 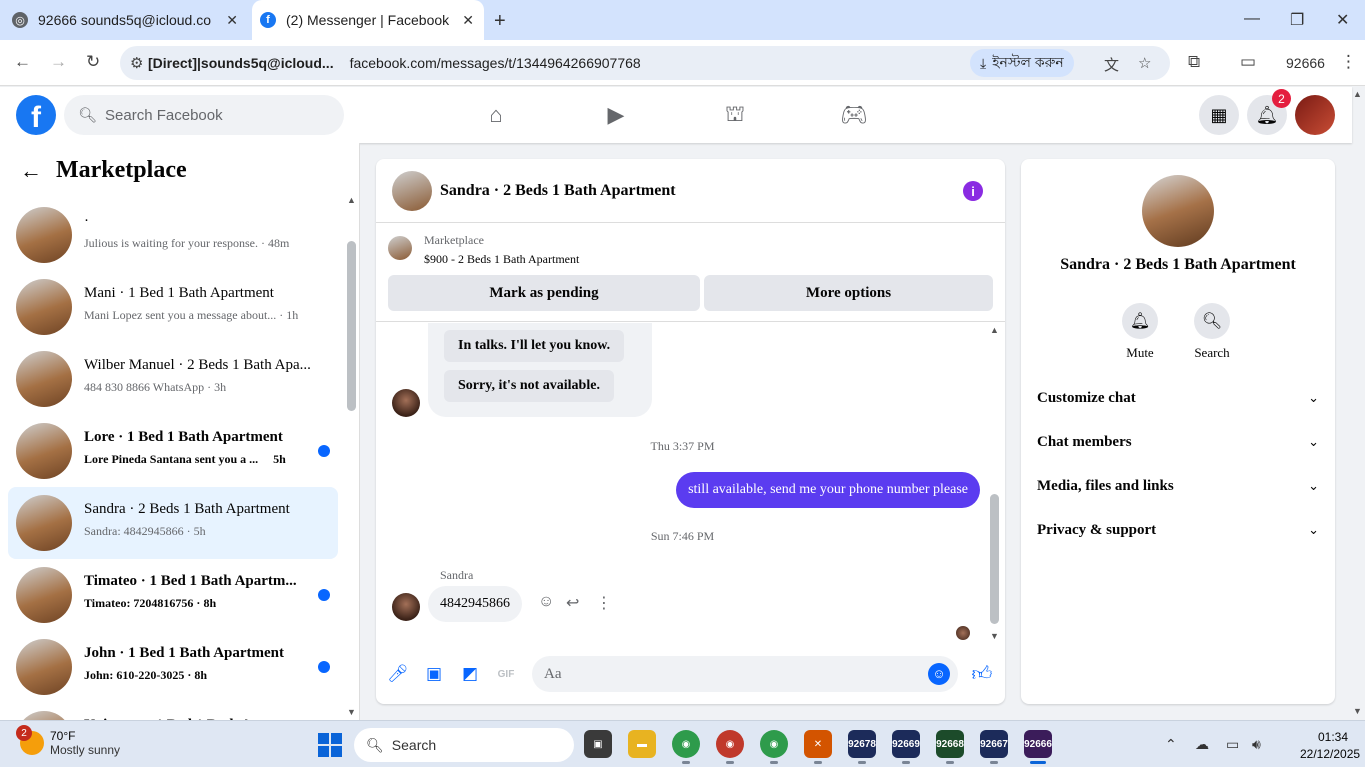 I want to click on sidebar-scrollbar, so click(x=351, y=326).